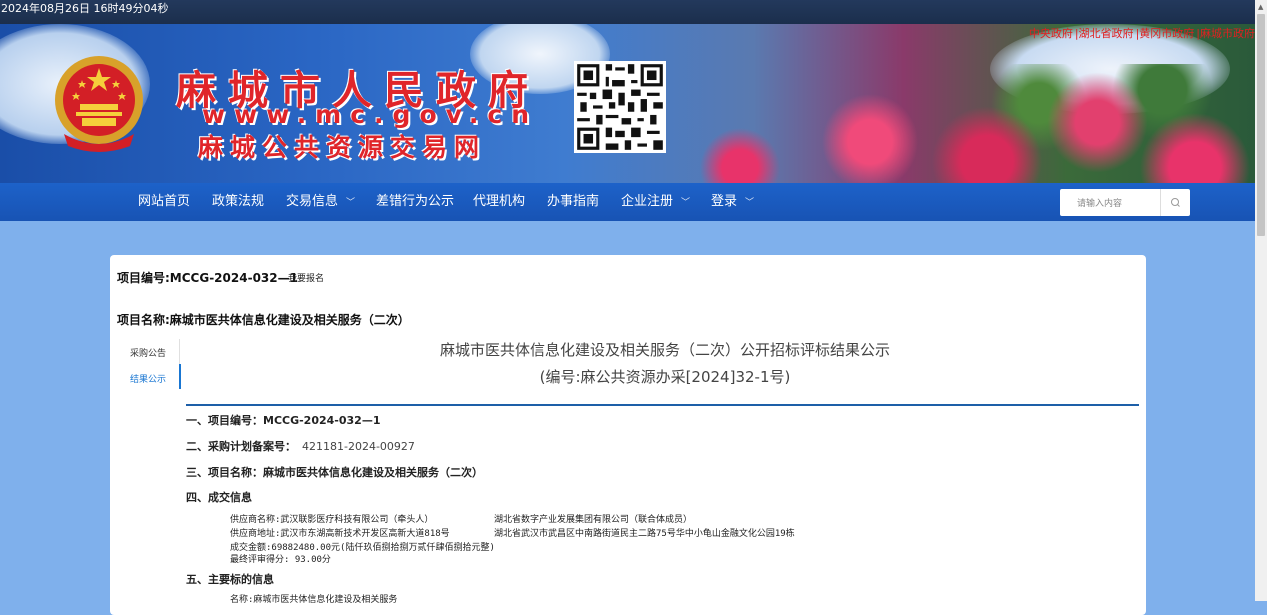  I want to click on nav-register: 企业注册 ﹀, so click(655, 202).